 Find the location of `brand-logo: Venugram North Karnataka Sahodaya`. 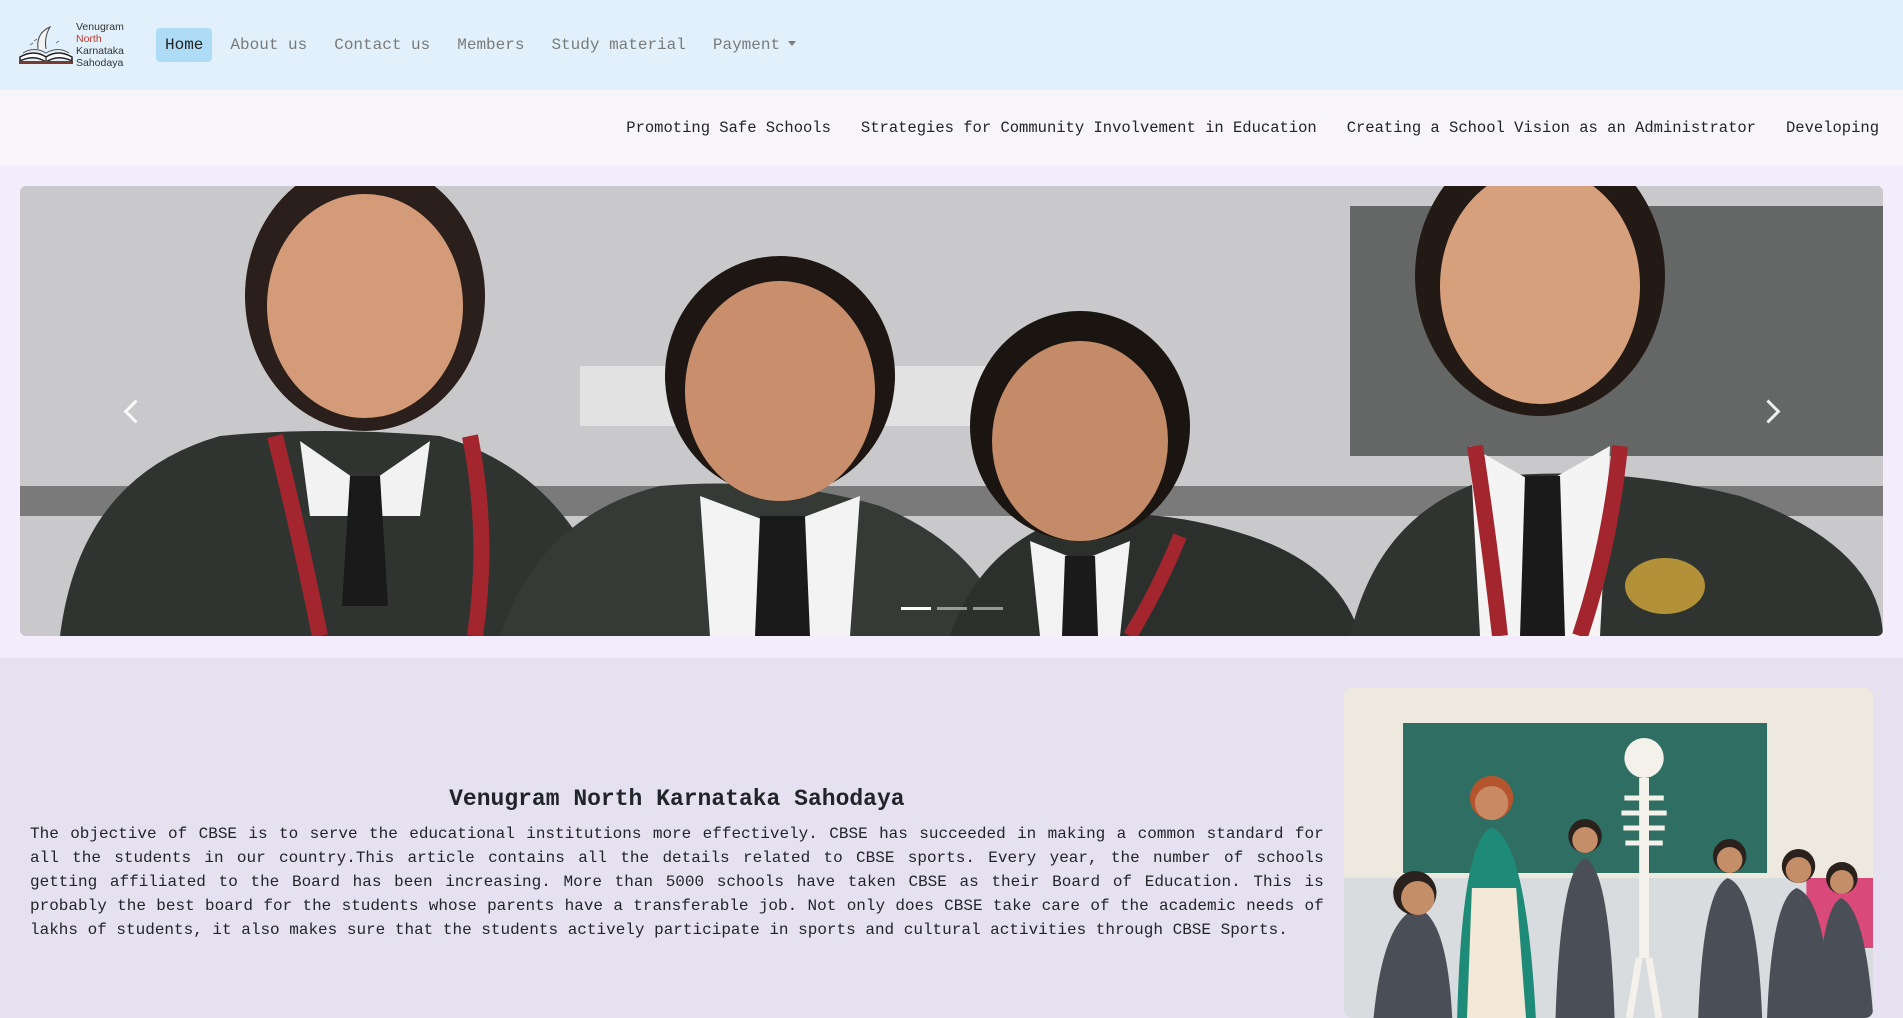

brand-logo: Venugram North Karnataka Sahodaya is located at coordinates (71, 45).